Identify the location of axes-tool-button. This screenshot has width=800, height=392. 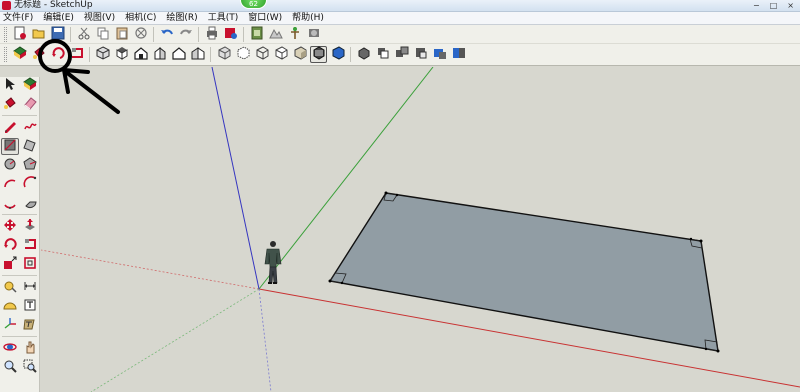
(10, 325).